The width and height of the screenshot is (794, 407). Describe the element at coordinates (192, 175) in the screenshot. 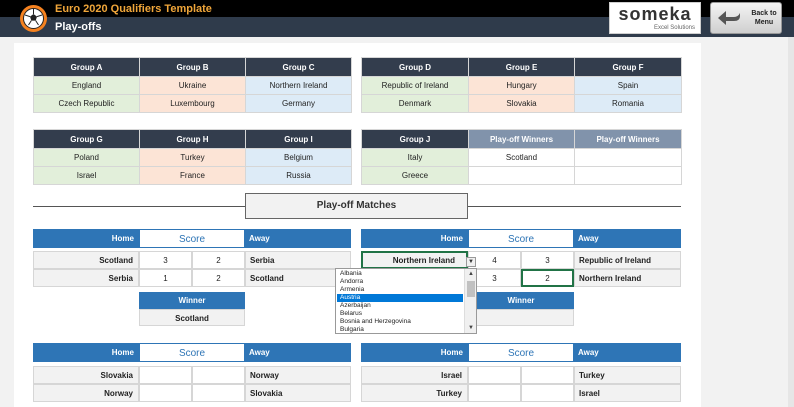

I see `group-team-cell: France` at that location.